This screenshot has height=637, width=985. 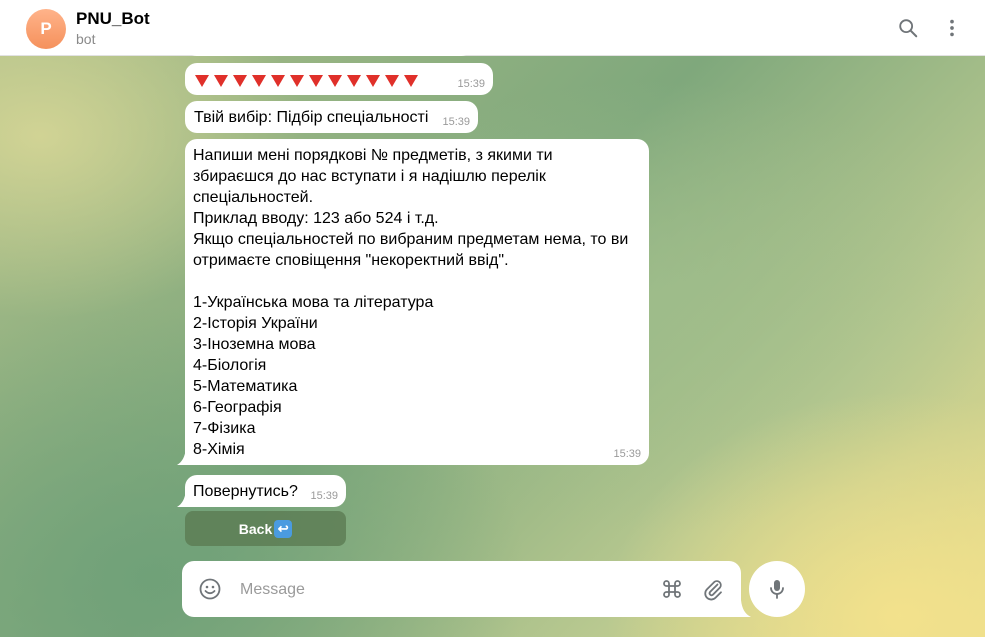 I want to click on message-input, so click(x=440, y=590).